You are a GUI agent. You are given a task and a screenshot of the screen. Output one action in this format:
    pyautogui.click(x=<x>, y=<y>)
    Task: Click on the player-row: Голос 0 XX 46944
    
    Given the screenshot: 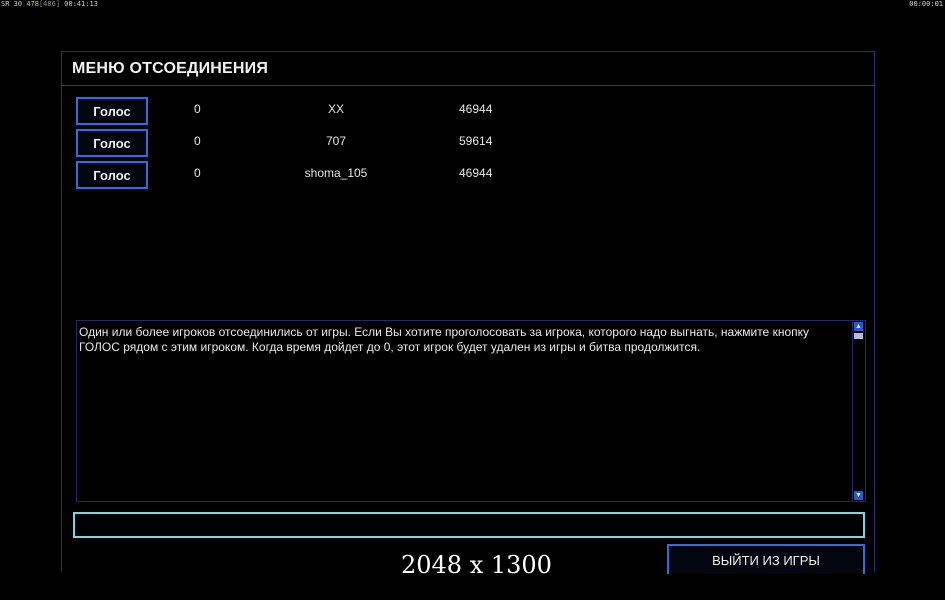 What is the action you would take?
    pyautogui.click(x=306, y=111)
    